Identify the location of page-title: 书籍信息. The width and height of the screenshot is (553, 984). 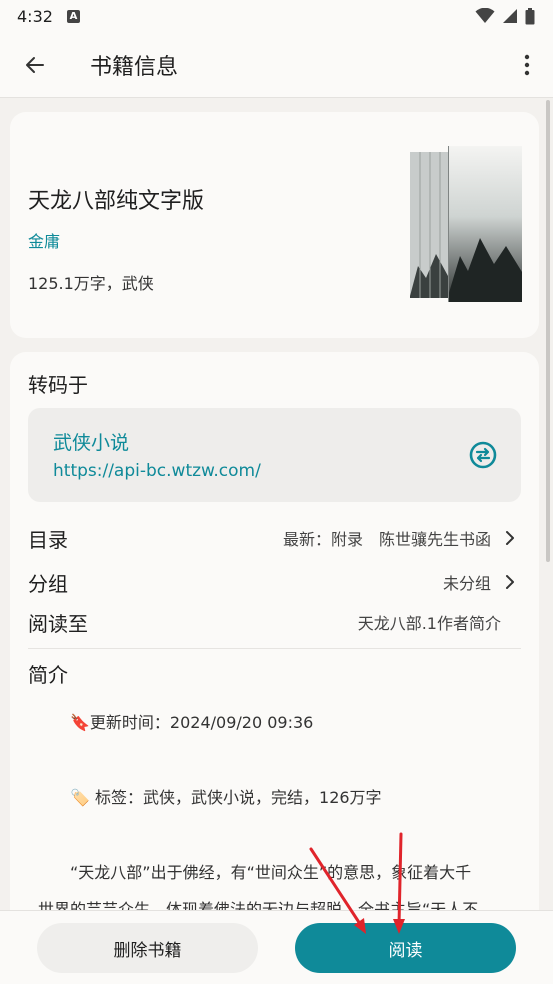
(134, 67).